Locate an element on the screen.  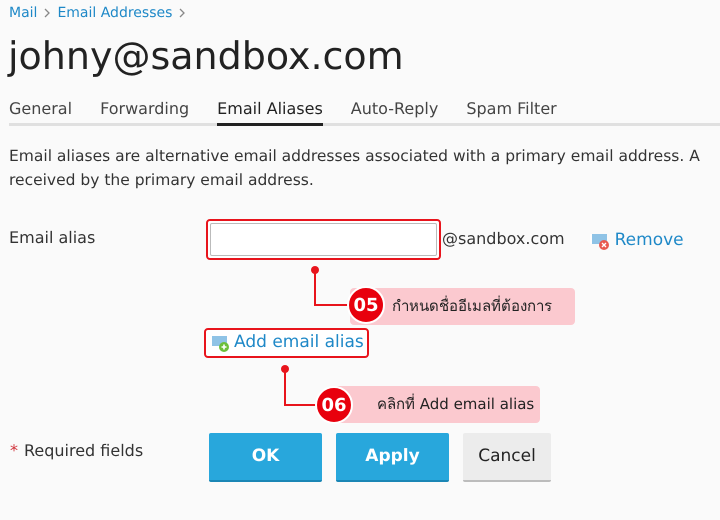
page-title: johny@sandbox.com is located at coordinates (205, 56).